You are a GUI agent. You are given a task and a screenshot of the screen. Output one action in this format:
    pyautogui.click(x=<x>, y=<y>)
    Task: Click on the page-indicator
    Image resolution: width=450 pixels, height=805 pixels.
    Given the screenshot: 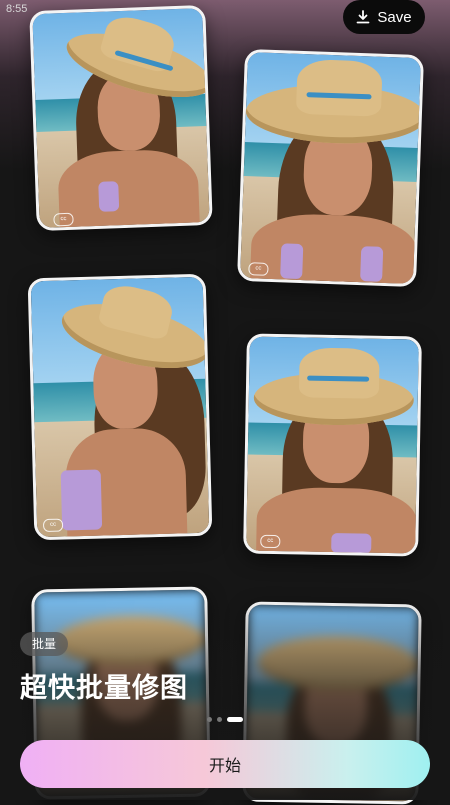 What is the action you would take?
    pyautogui.click(x=225, y=719)
    